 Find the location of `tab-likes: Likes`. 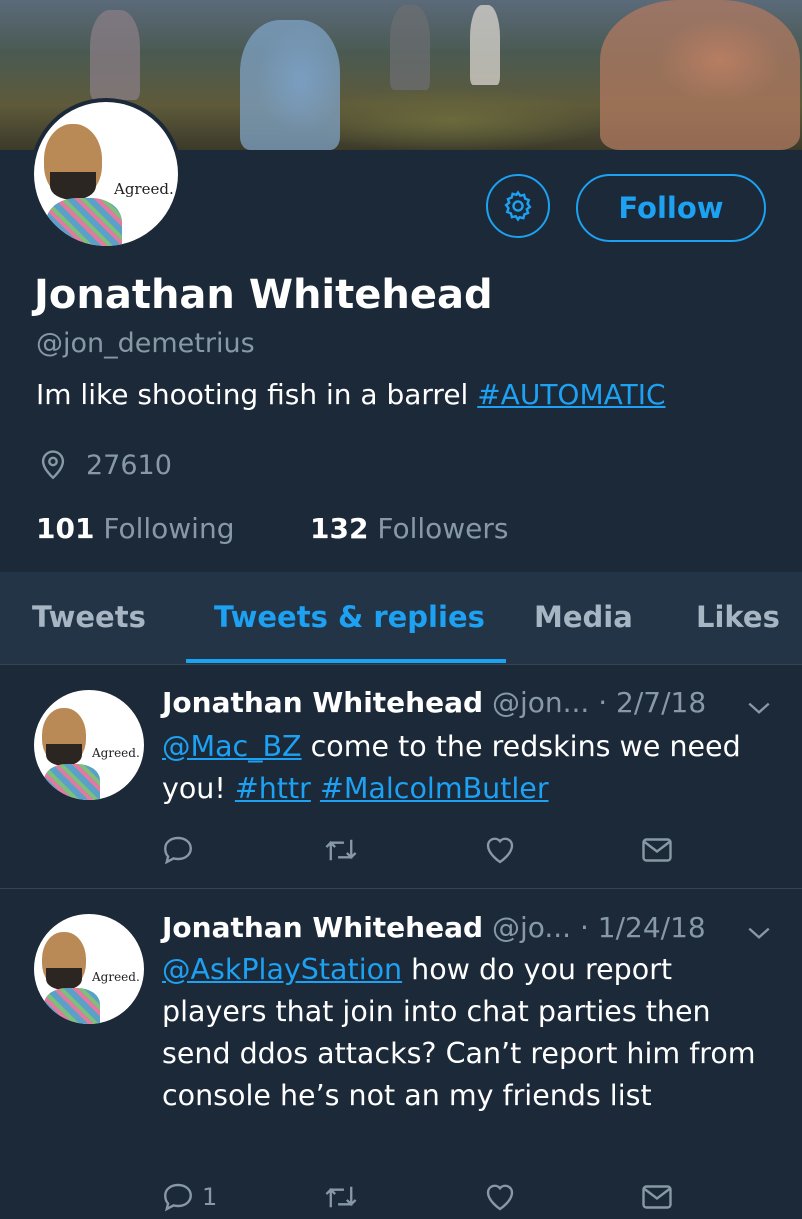

tab-likes: Likes is located at coordinates (738, 617).